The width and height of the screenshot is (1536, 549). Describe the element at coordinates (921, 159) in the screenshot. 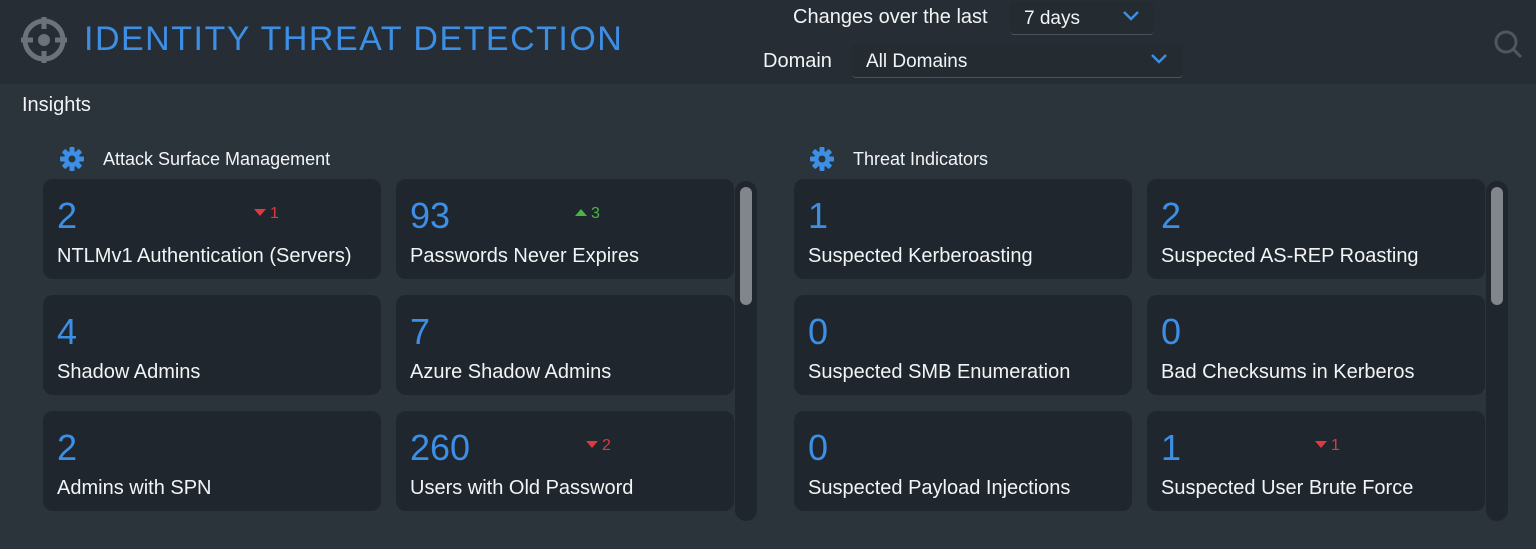

I see `section-title-threat-indicators: Threat Indicators` at that location.